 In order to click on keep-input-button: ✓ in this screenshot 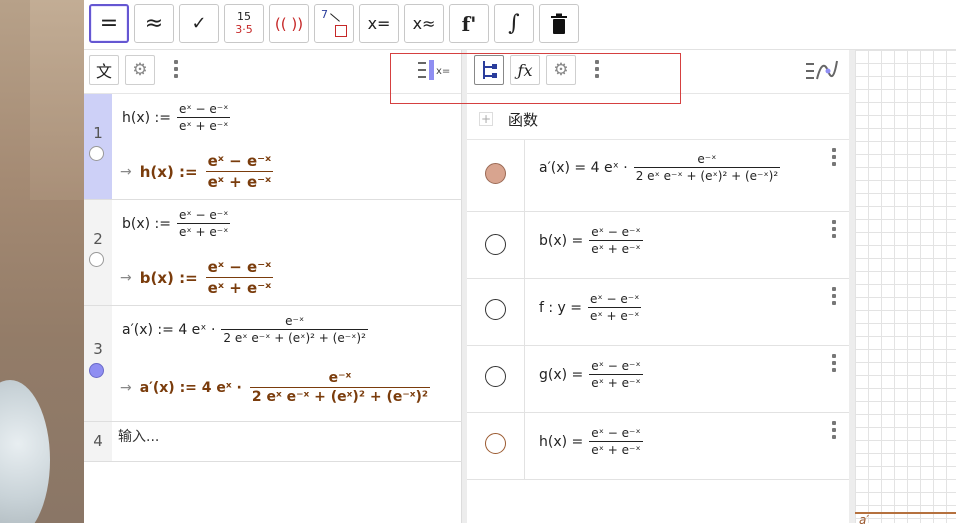, I will do `click(199, 23)`.